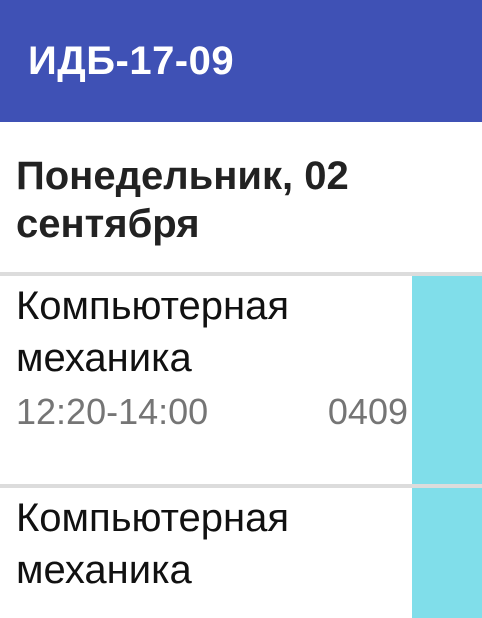  I want to click on app-title: ИДБ-17-09, so click(131, 60).